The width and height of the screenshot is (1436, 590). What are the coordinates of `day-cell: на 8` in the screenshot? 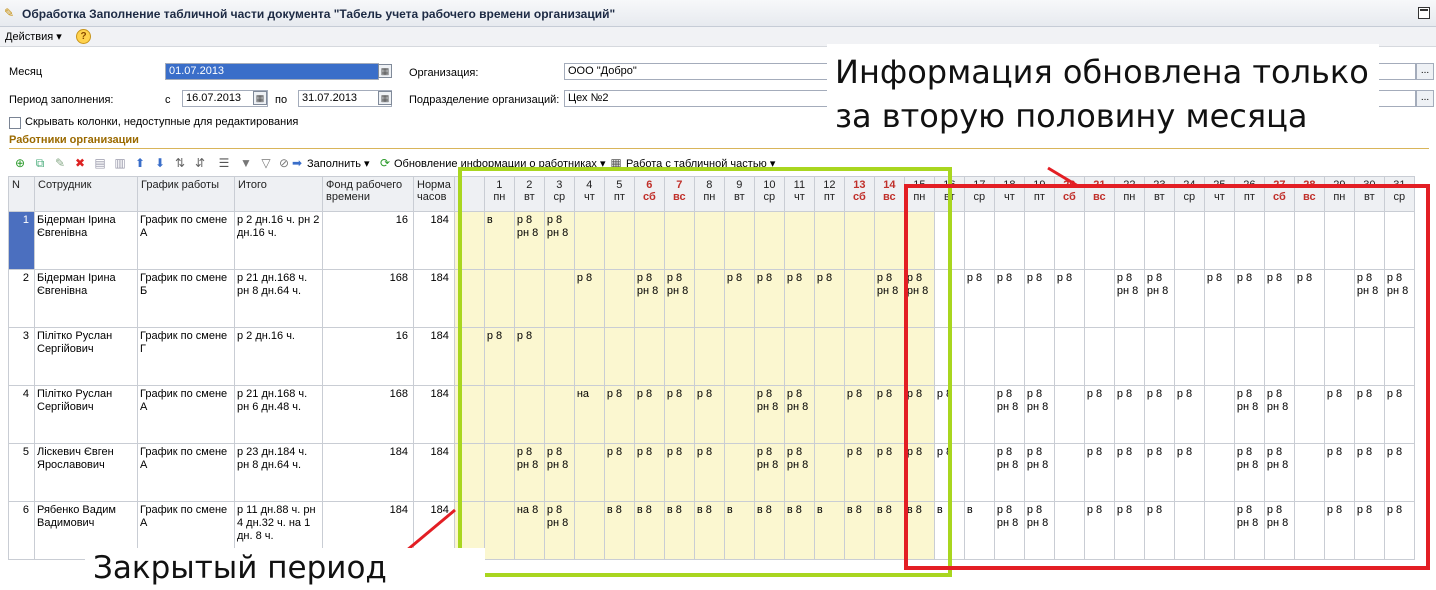 It's located at (529, 530).